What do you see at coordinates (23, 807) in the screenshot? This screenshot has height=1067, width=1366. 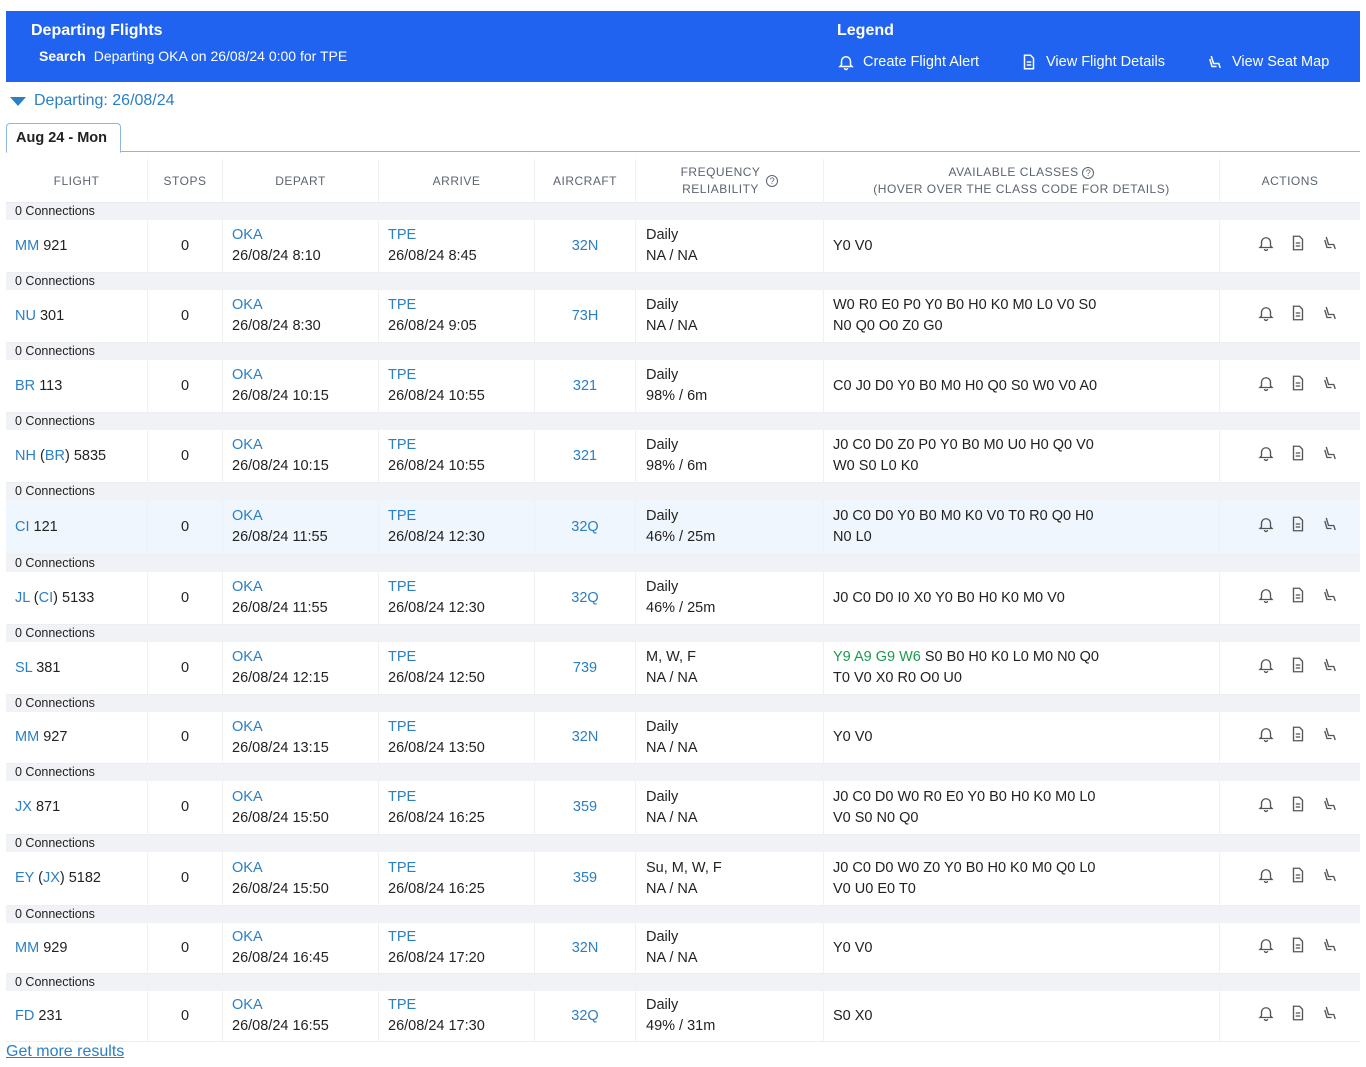 I see `airline-code-link: JX` at bounding box center [23, 807].